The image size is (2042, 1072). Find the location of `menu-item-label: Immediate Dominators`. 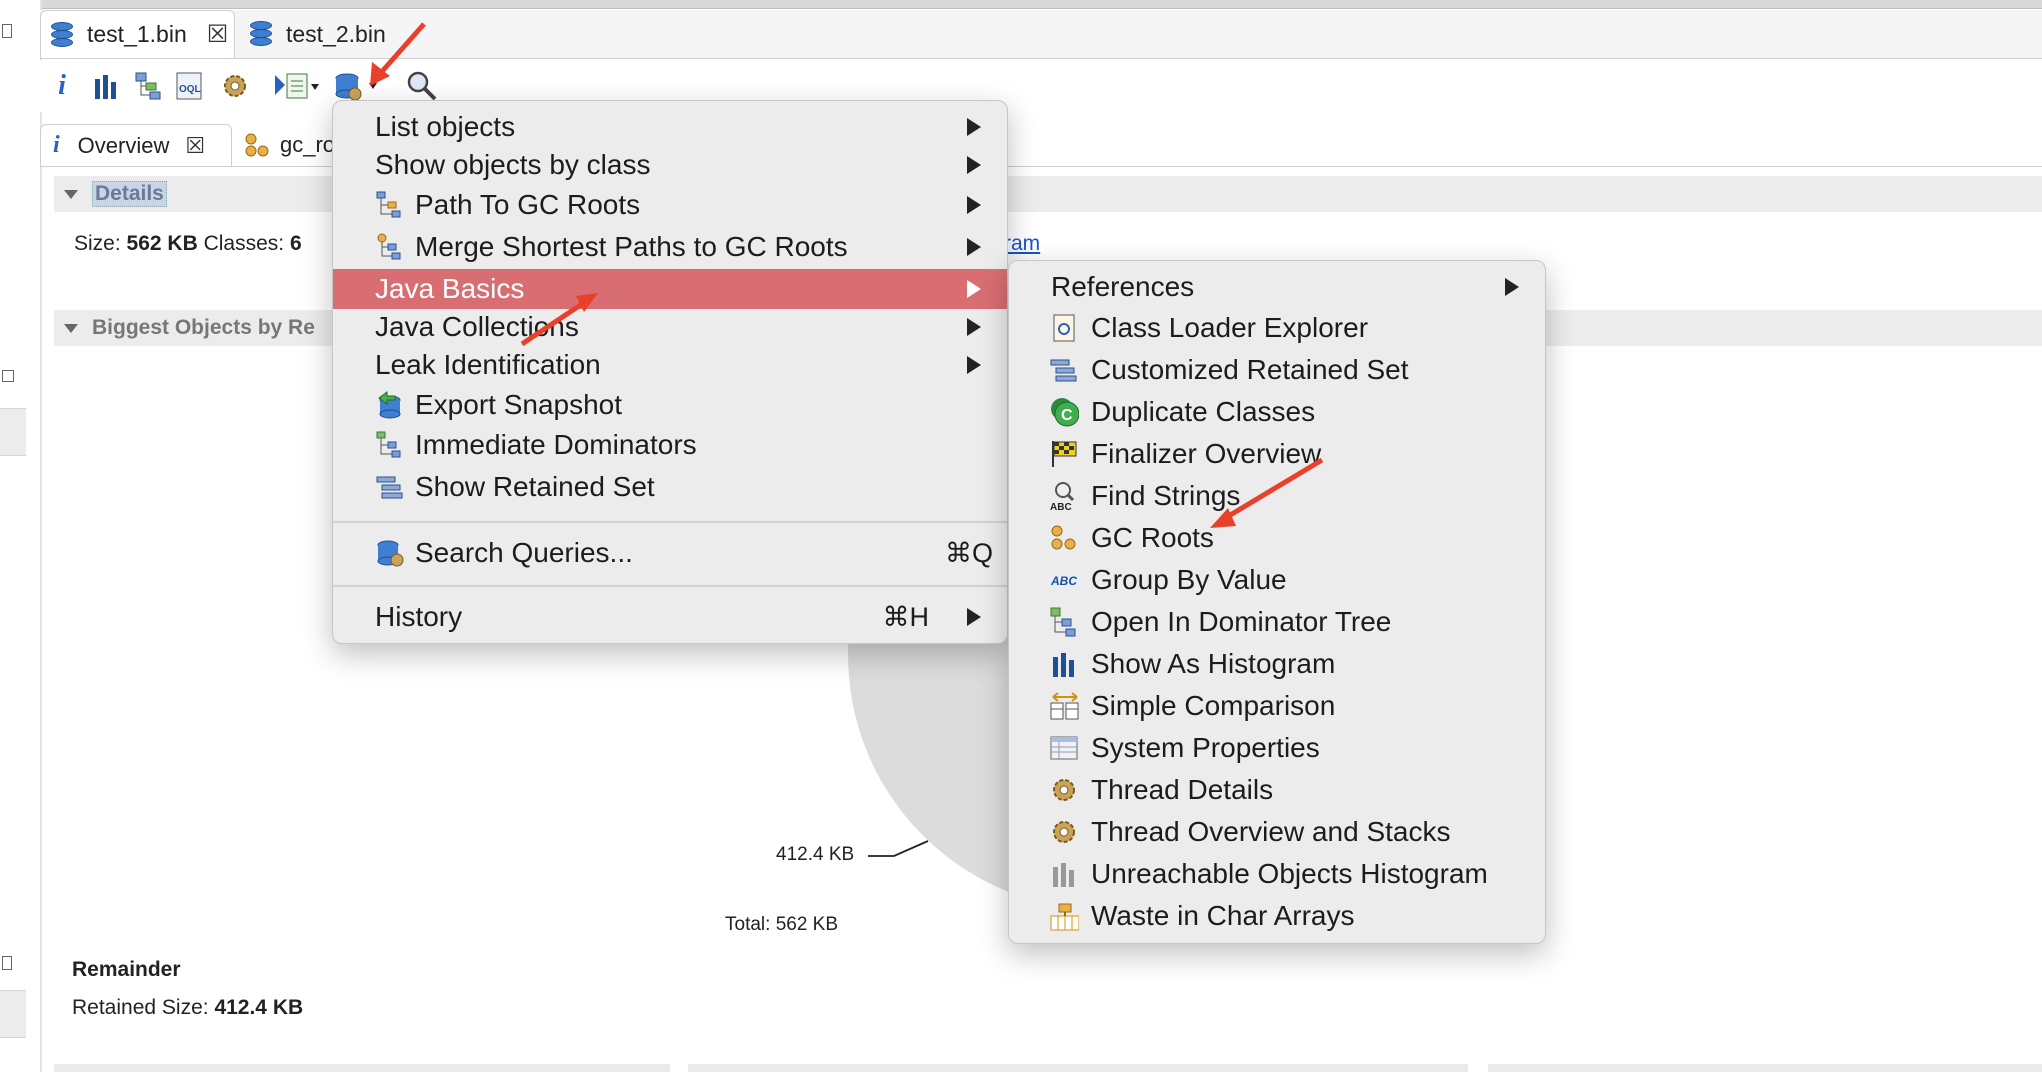

menu-item-label: Immediate Dominators is located at coordinates (556, 444).